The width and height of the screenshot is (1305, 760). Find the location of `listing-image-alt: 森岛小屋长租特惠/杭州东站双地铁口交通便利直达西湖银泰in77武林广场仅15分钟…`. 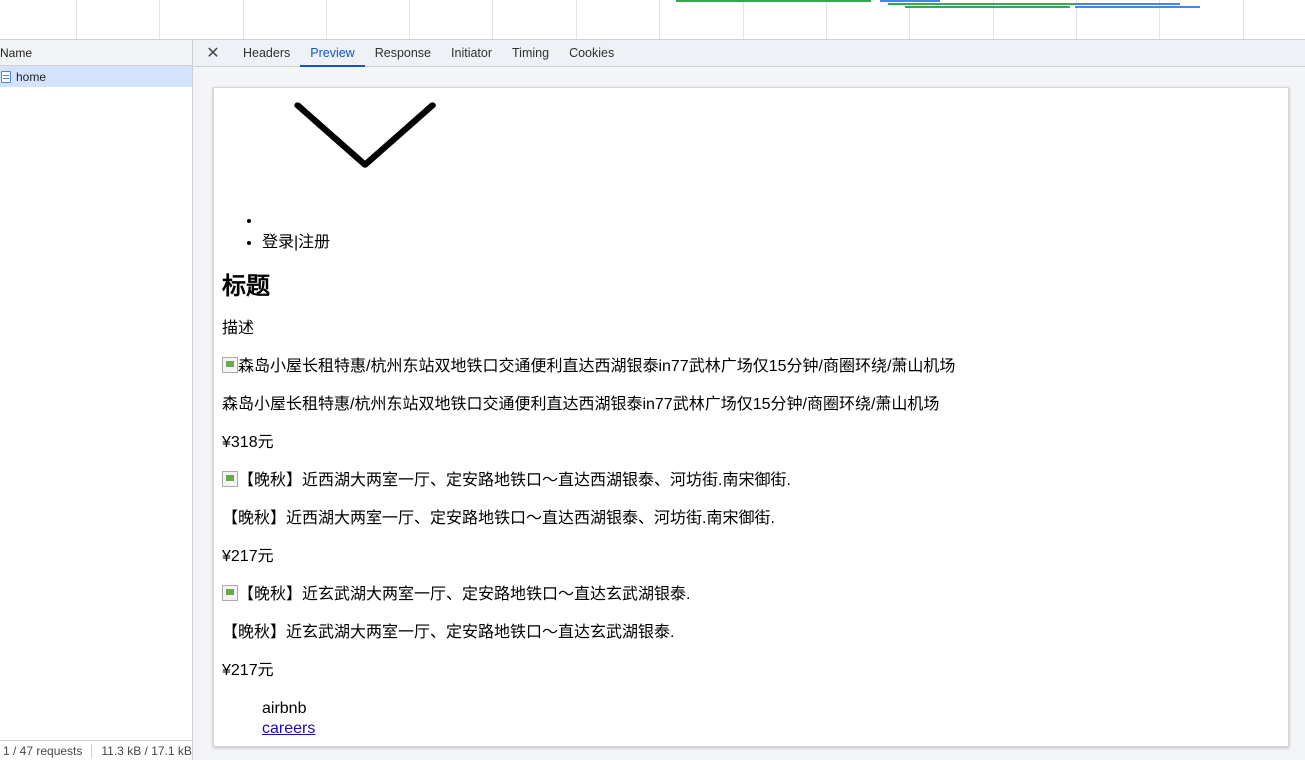

listing-image-alt: 森岛小屋长租特惠/杭州东站双地铁口交通便利直达西湖银泰in77武林广场仅15分钟… is located at coordinates (597, 366).